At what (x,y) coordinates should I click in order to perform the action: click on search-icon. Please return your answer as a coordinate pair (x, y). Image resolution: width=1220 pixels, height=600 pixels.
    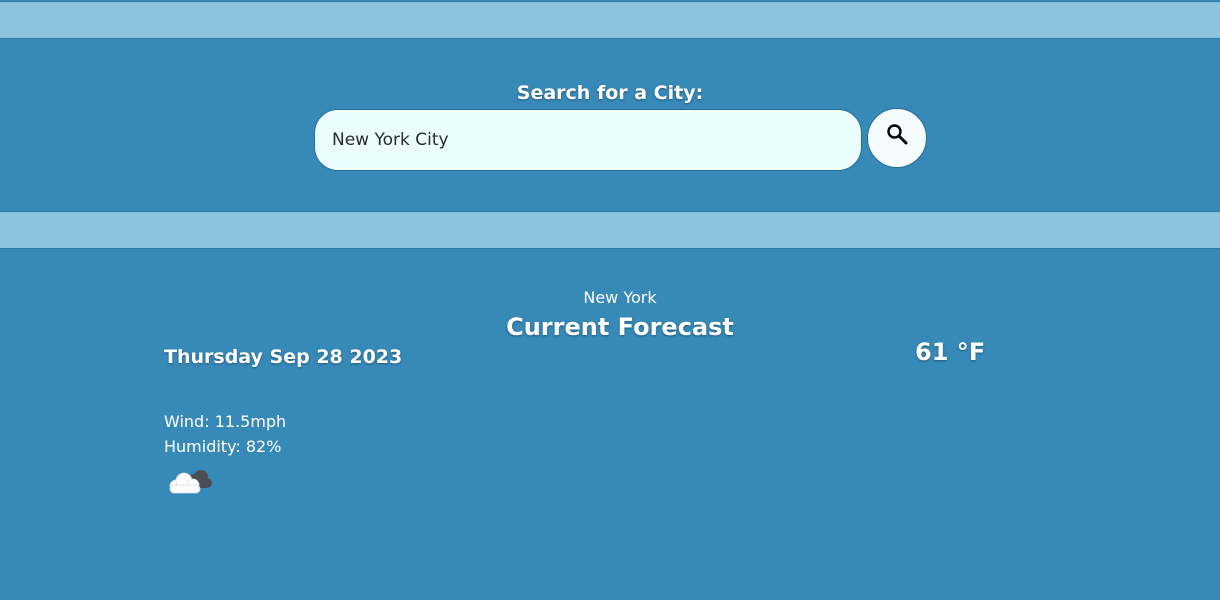
    Looking at the image, I should click on (897, 134).